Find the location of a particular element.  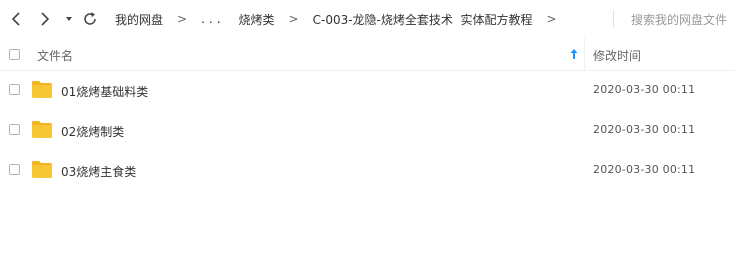

file-name: 02烧烤制类 is located at coordinates (92, 131).